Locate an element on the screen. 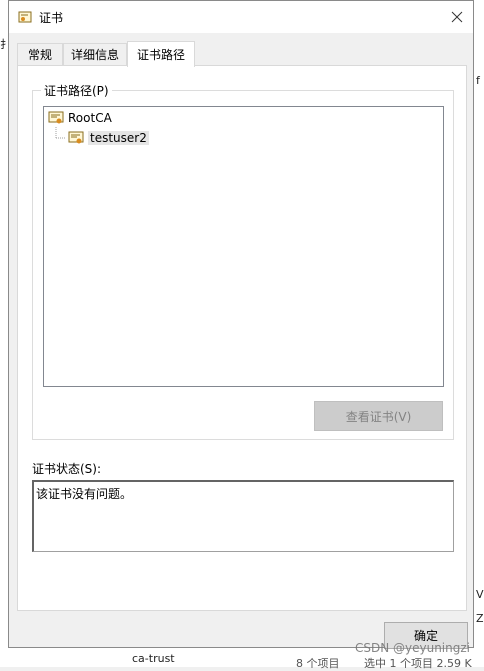 The width and height of the screenshot is (484, 671). background-status-selected: 选中 1 个项目 2.59 K is located at coordinates (418, 663).